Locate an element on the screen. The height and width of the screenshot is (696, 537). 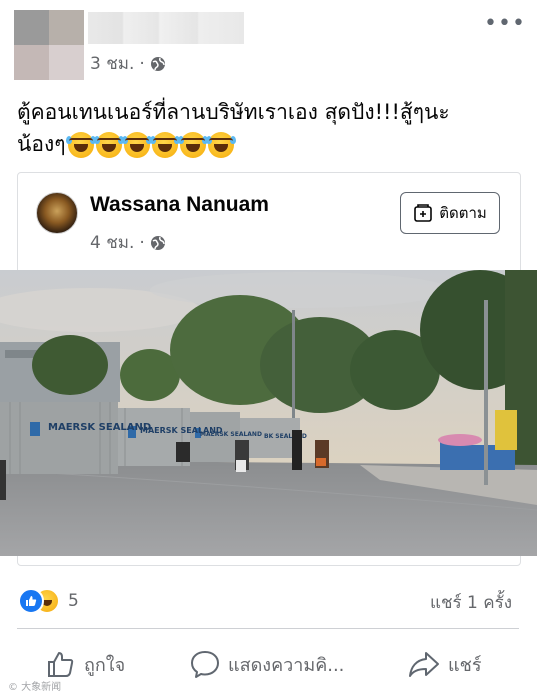
divider is located at coordinates (268, 628).